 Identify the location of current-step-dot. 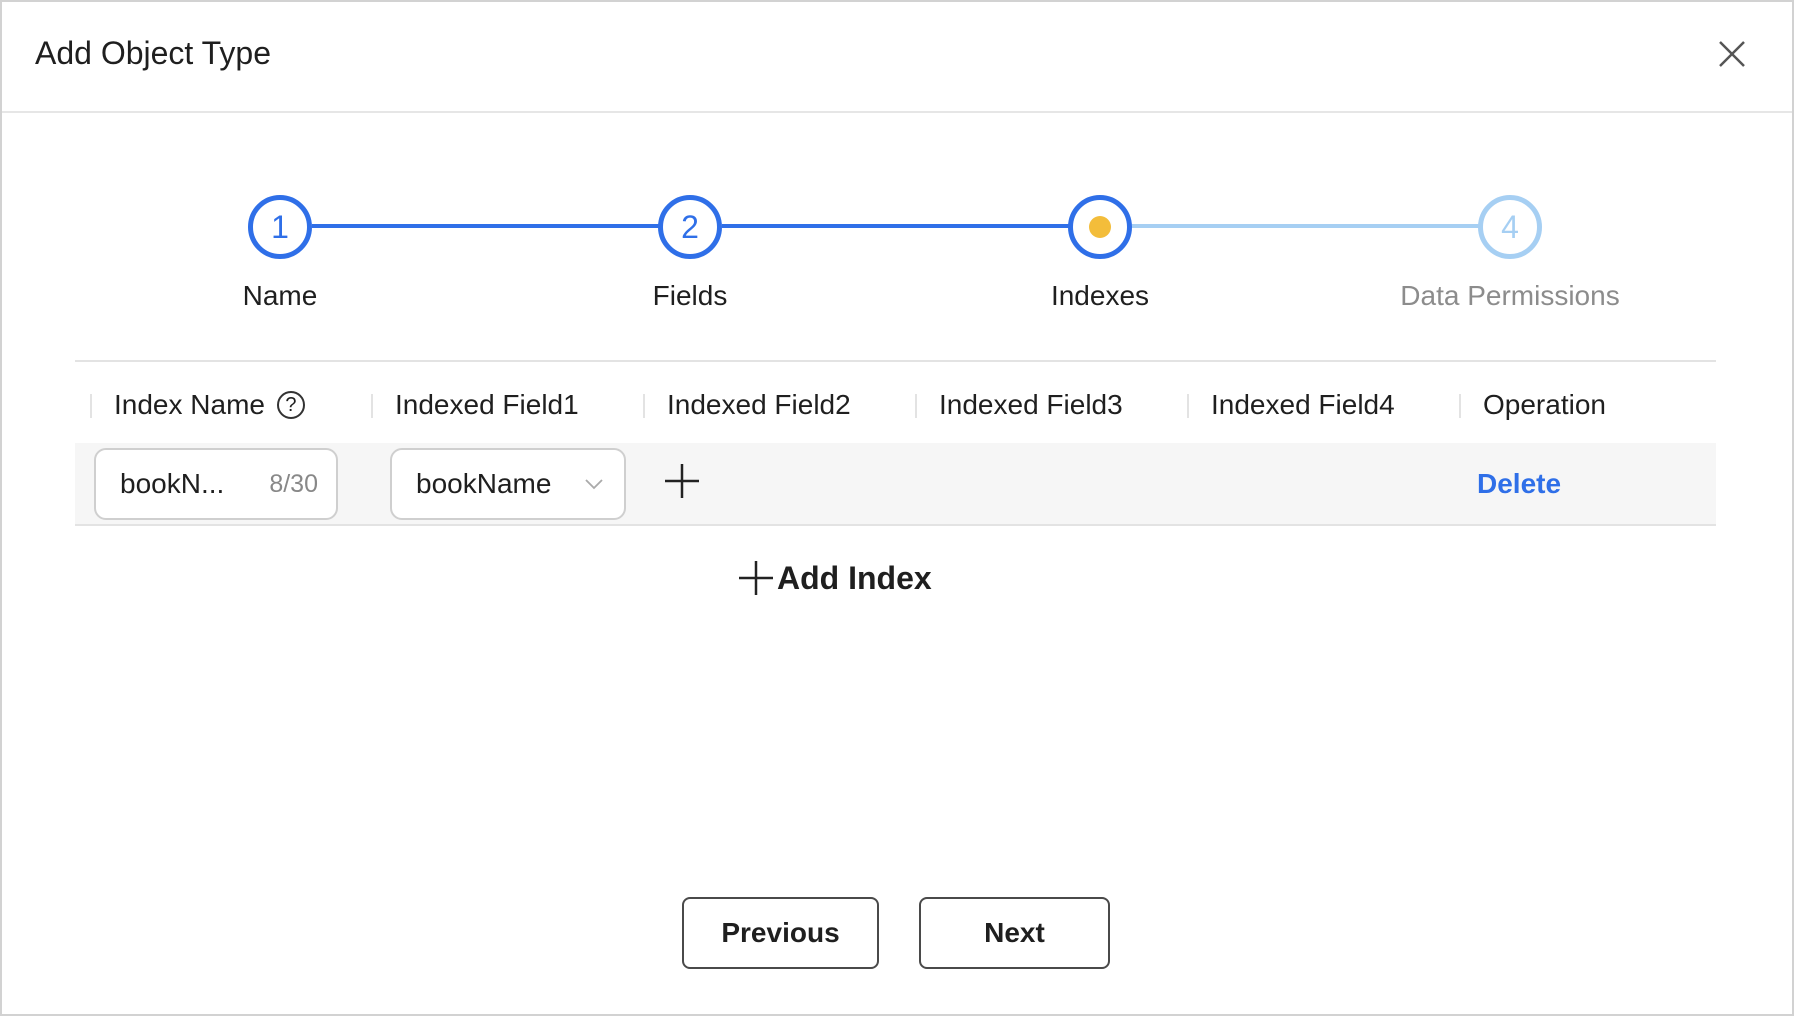
(1100, 227).